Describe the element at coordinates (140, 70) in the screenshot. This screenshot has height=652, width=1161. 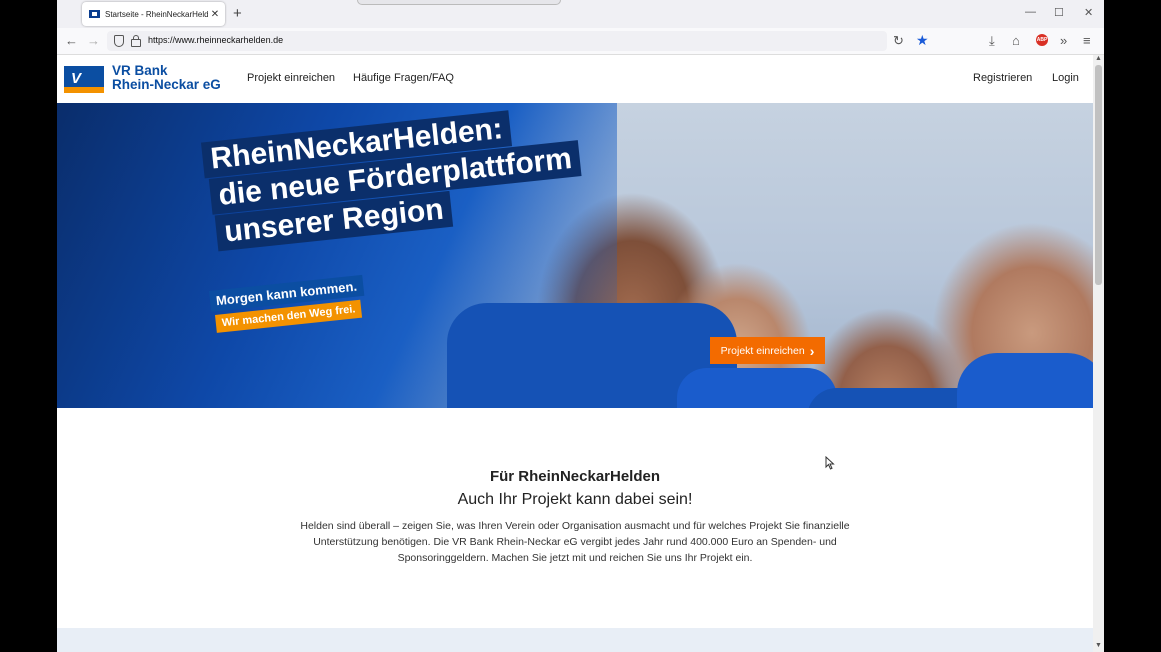
I see `brand-line-1: VR Bank` at that location.